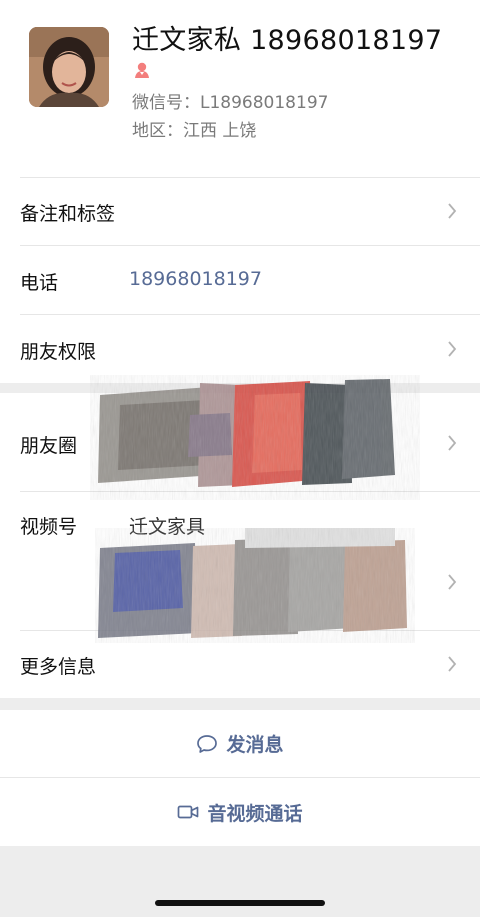  Describe the element at coordinates (142, 70) in the screenshot. I see `female-gender-icon` at that location.